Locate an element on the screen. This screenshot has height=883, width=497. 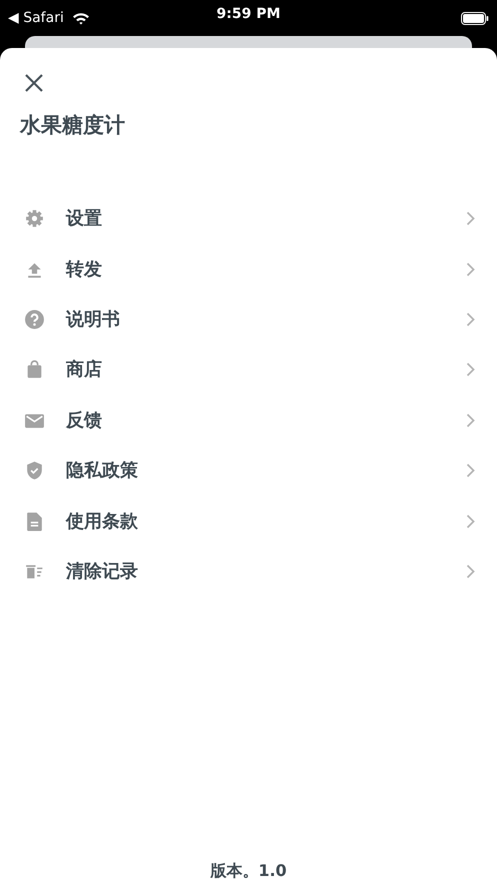
help-icon is located at coordinates (34, 319).